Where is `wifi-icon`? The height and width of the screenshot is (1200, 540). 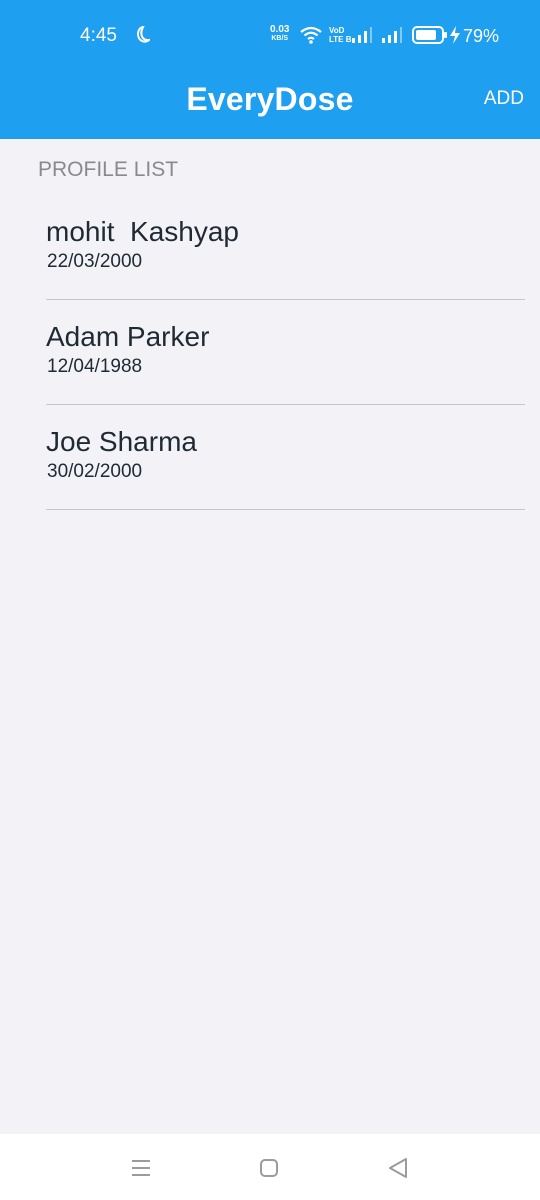
wifi-icon is located at coordinates (311, 37).